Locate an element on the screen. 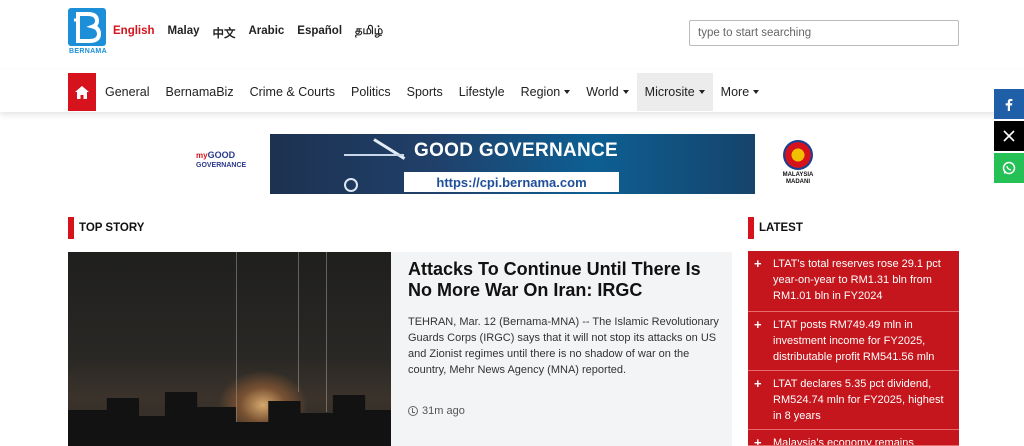  banner-logo-line1: my is located at coordinates (202, 155).